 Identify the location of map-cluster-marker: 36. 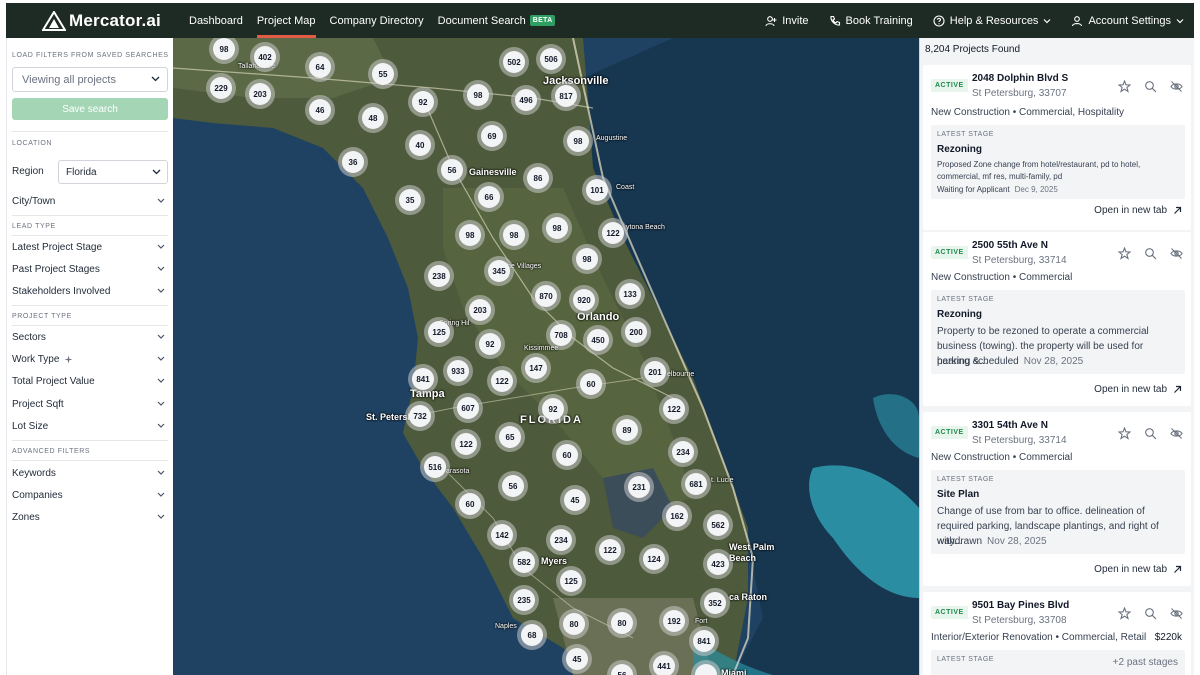
(353, 162).